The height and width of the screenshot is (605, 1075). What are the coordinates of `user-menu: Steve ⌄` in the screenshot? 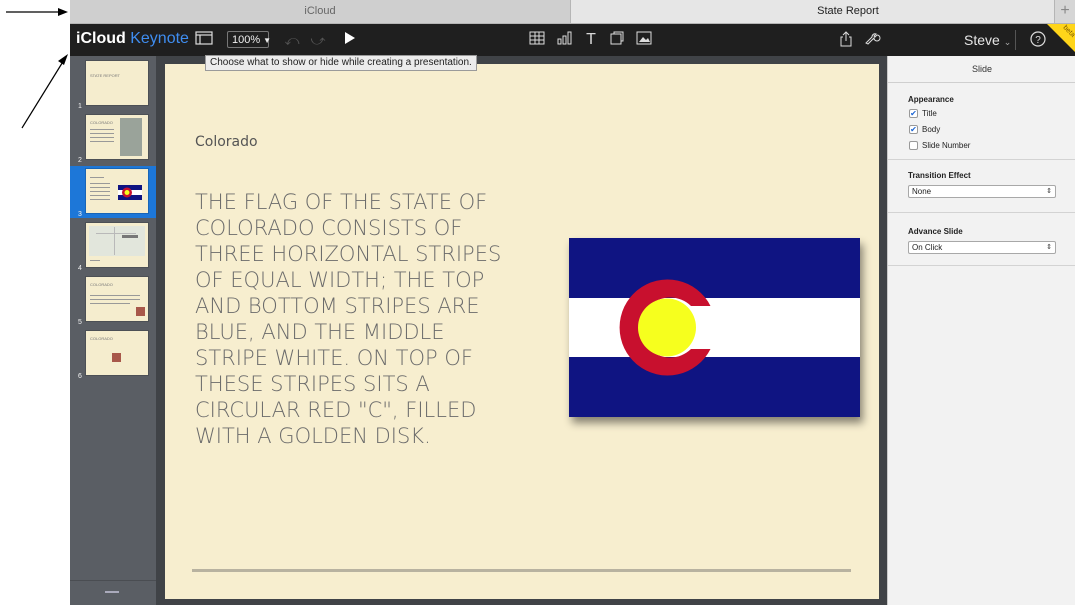 It's located at (987, 40).